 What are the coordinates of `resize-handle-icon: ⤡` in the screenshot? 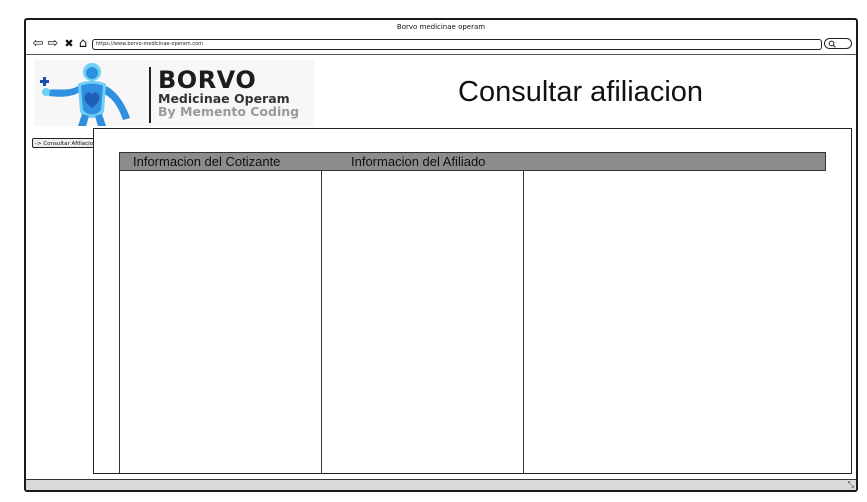 It's located at (851, 485).